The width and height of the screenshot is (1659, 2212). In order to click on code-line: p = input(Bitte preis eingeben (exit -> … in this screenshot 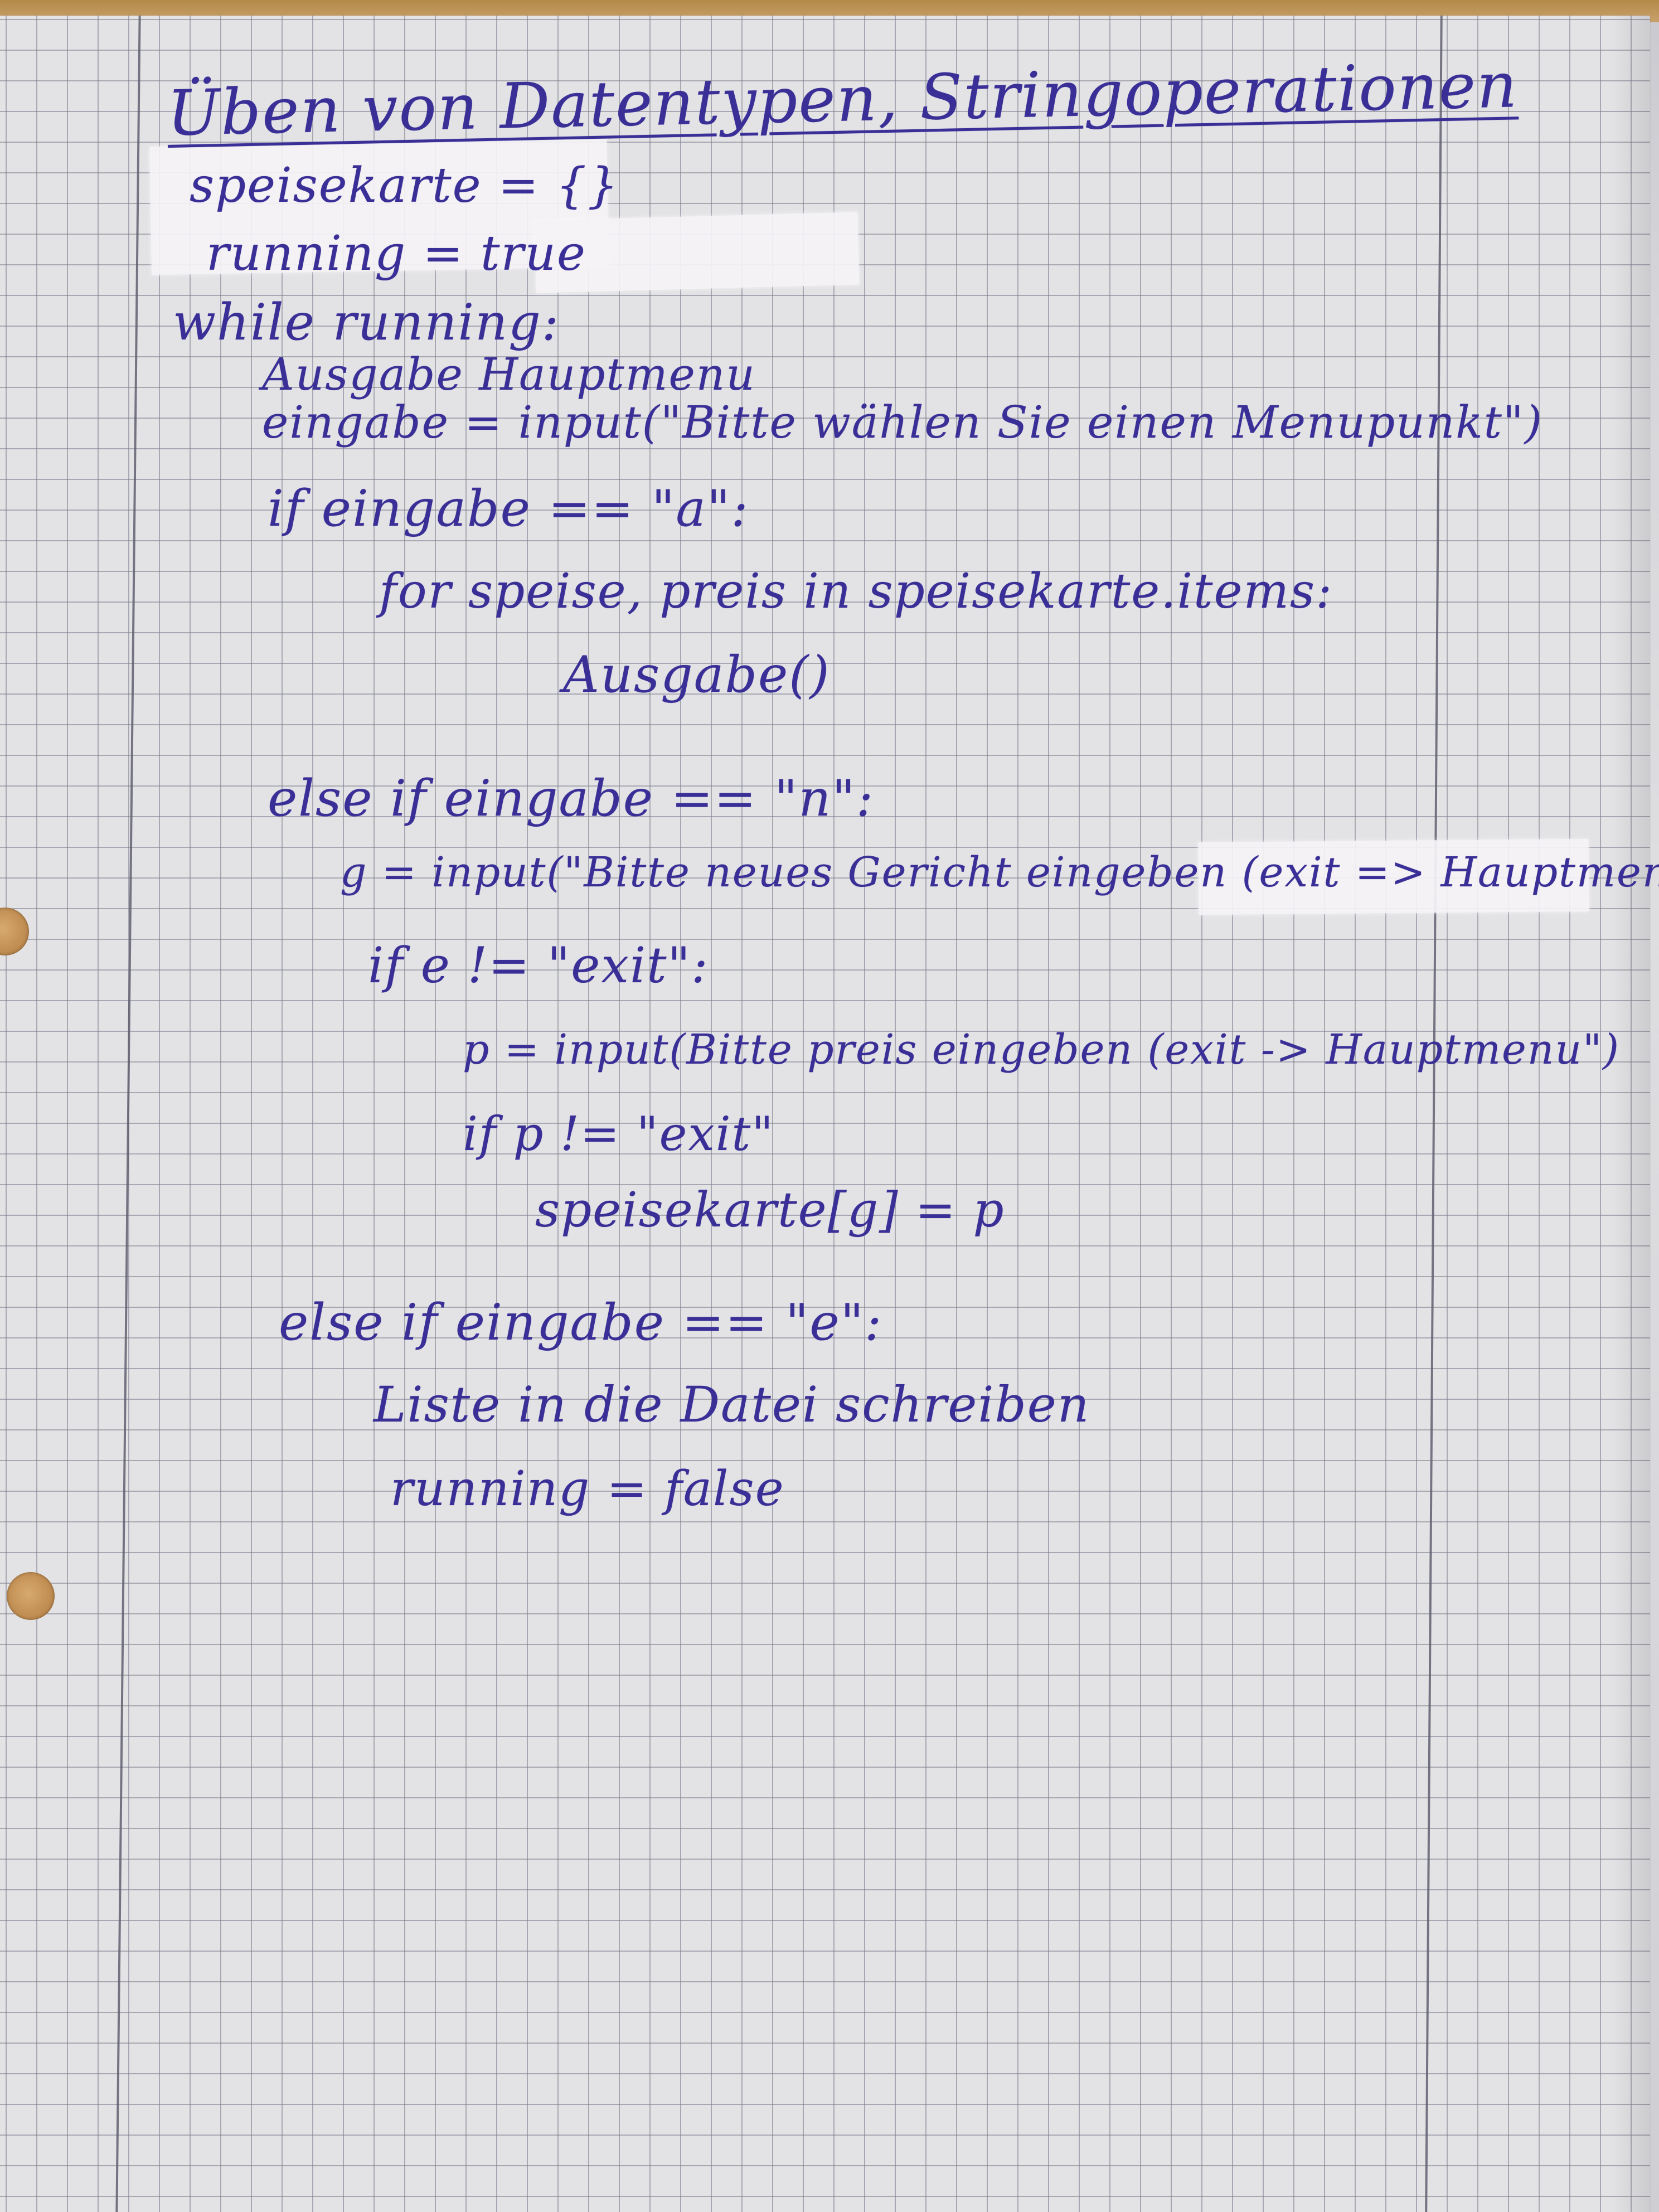, I will do `click(1042, 1050)`.